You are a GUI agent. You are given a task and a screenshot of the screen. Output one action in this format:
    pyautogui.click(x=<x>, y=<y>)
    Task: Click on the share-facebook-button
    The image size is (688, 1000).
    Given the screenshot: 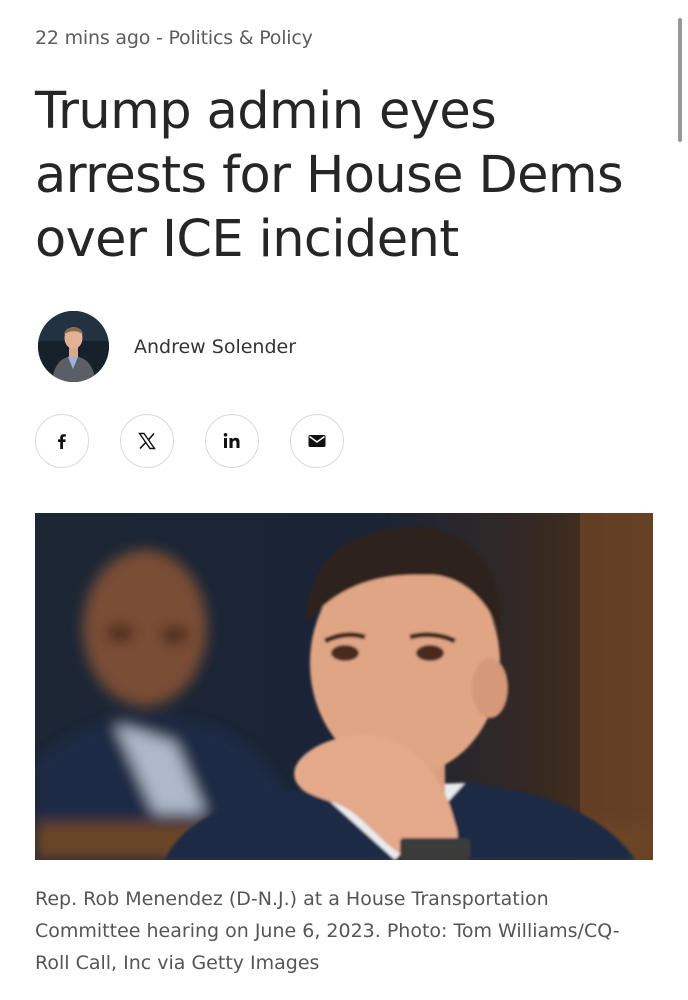 What is the action you would take?
    pyautogui.click(x=62, y=441)
    